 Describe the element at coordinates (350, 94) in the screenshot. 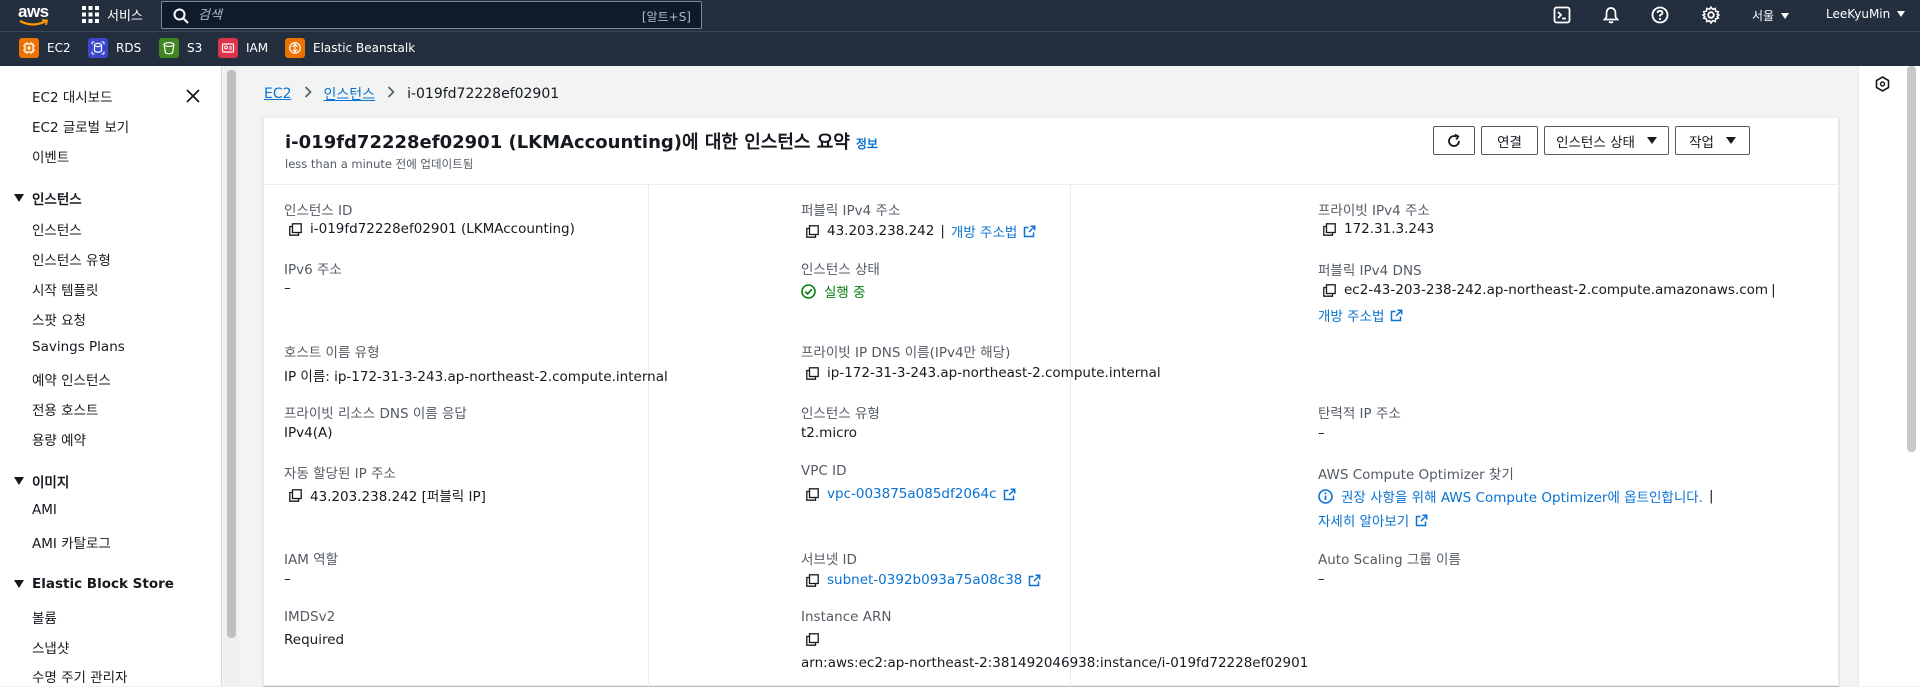

I see `breadcrumb-instances: 인스턴스` at that location.